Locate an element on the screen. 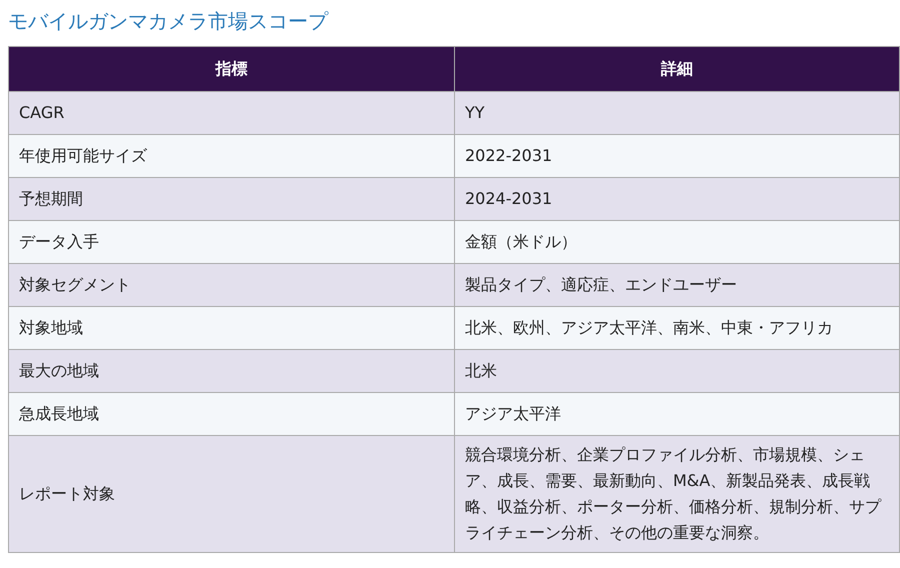 Image resolution: width=900 pixels, height=568 pixels. table-cell: CAGR is located at coordinates (231, 113).